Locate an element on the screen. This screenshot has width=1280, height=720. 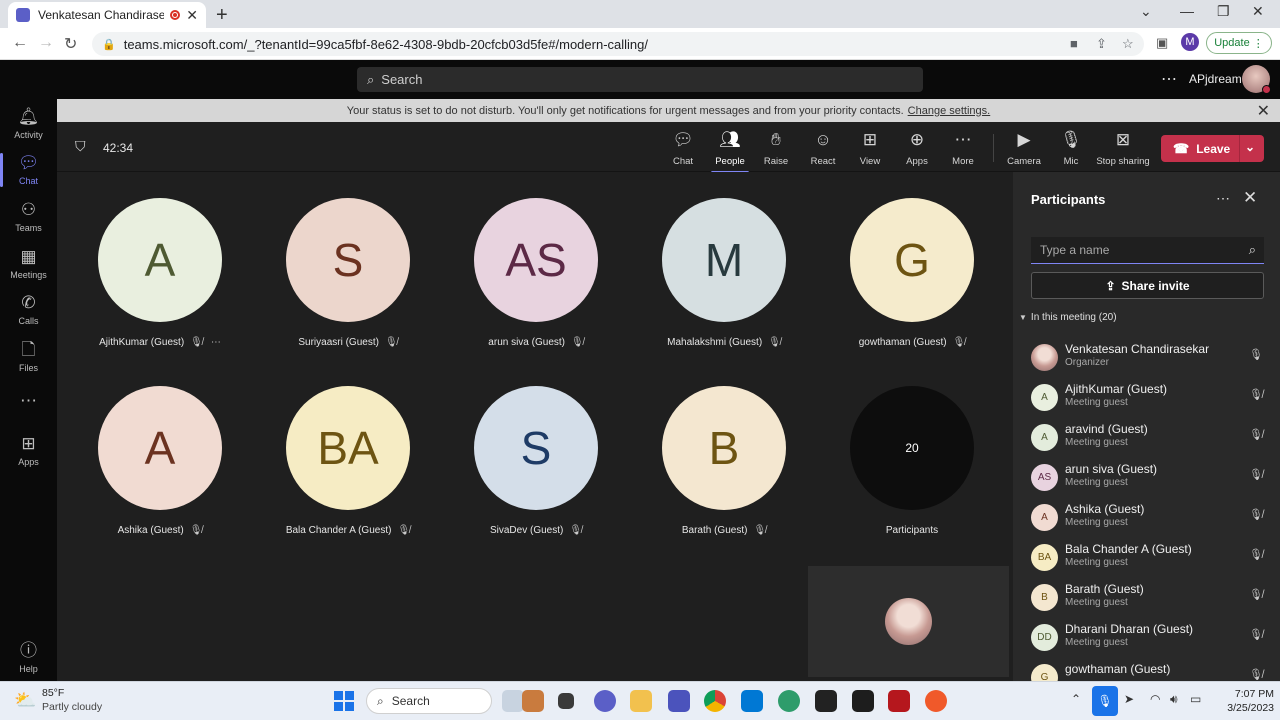
more-button: ⋯ More is located at coordinates (963, 148).